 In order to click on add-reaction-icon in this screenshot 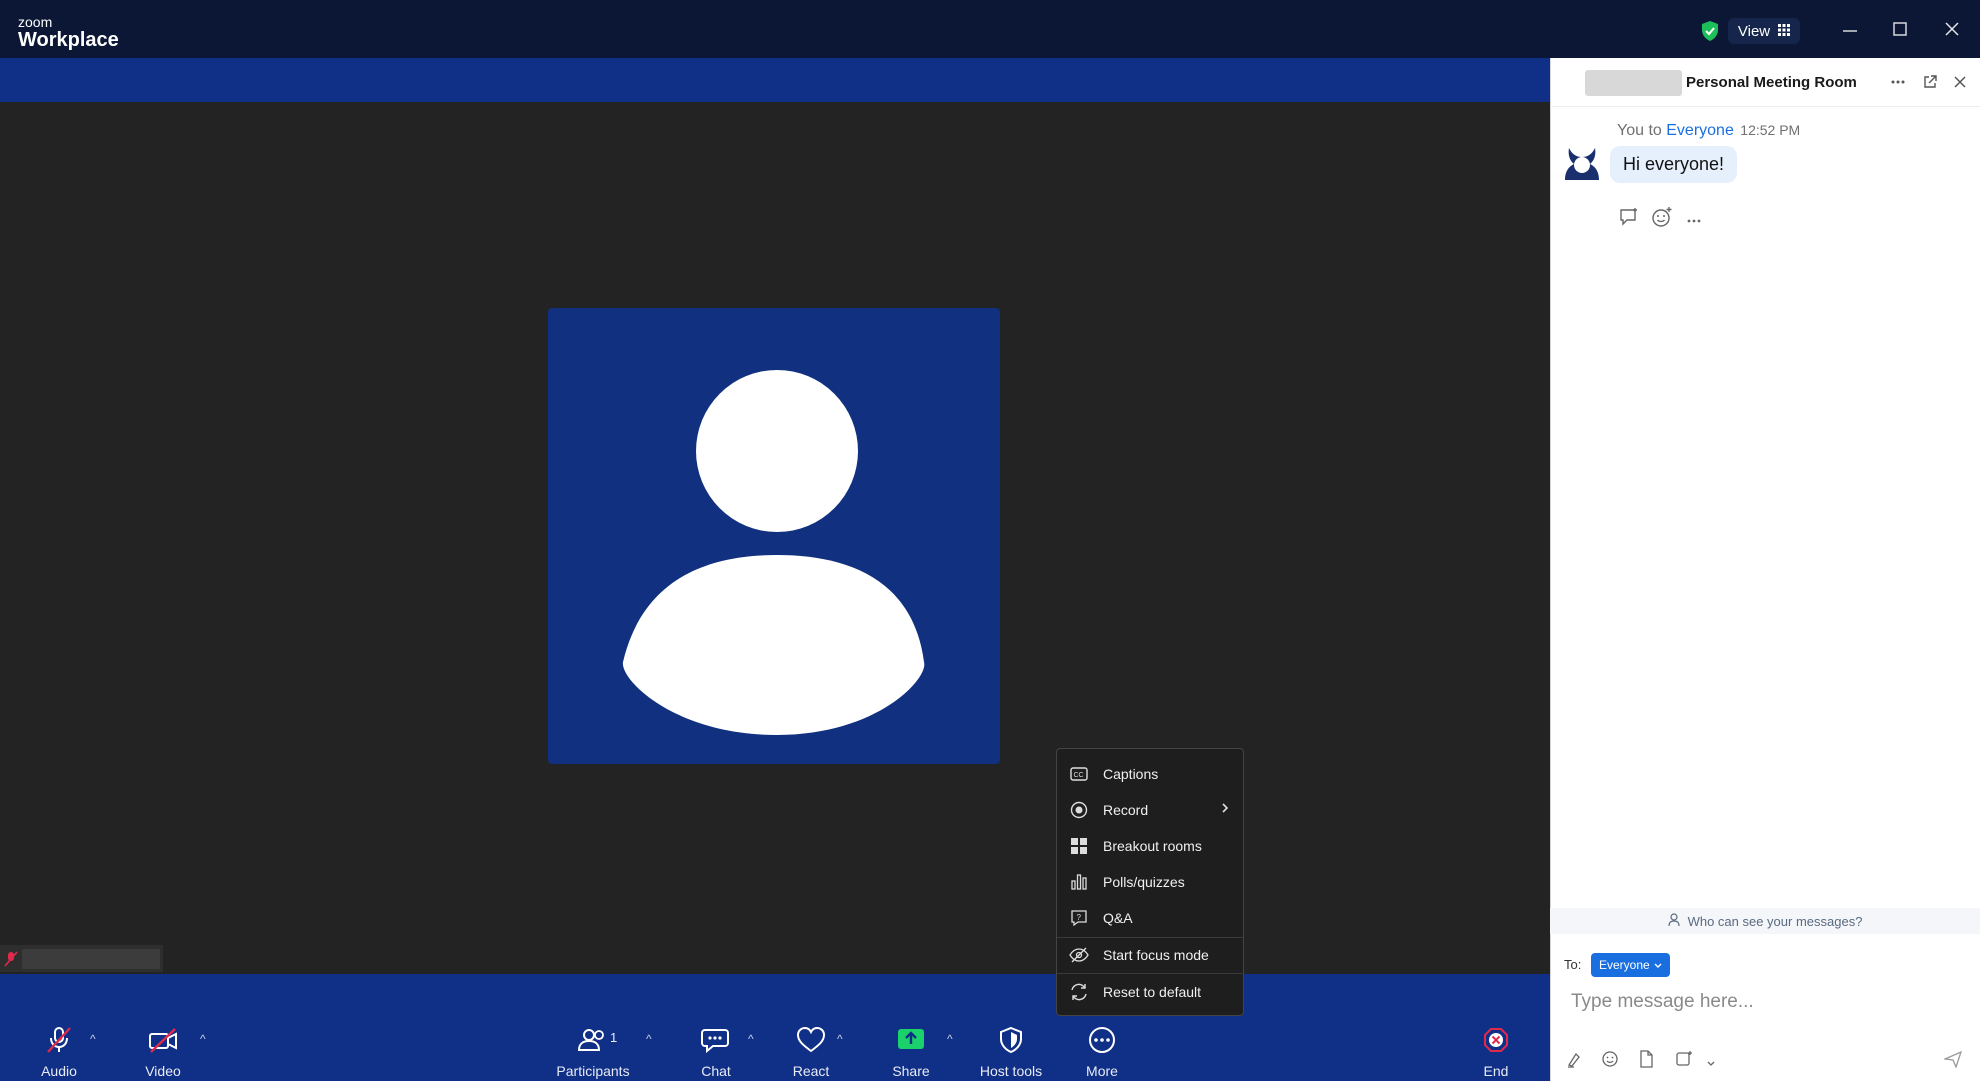, I will do `click(1662, 219)`.